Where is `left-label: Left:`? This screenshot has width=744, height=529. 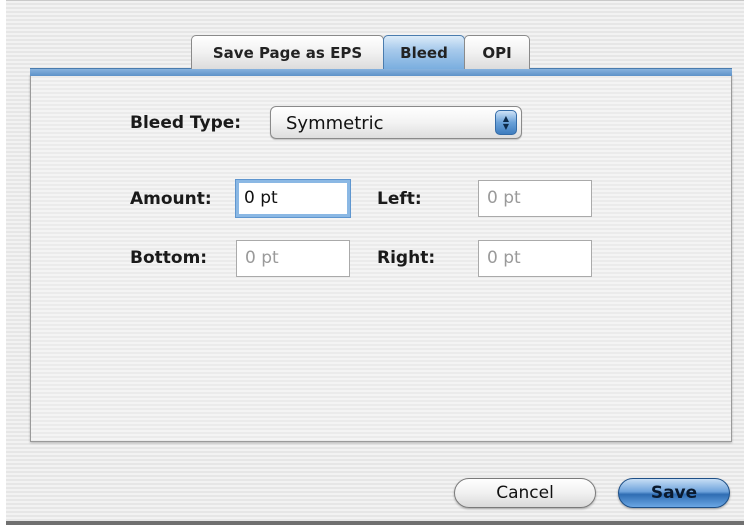 left-label: Left: is located at coordinates (399, 199).